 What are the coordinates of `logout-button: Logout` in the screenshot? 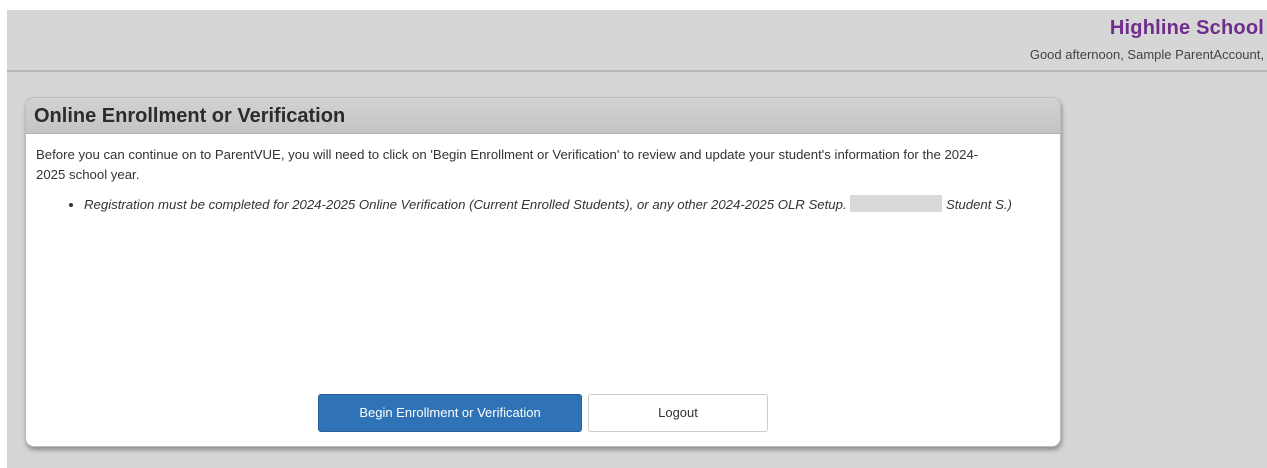 It's located at (678, 413).